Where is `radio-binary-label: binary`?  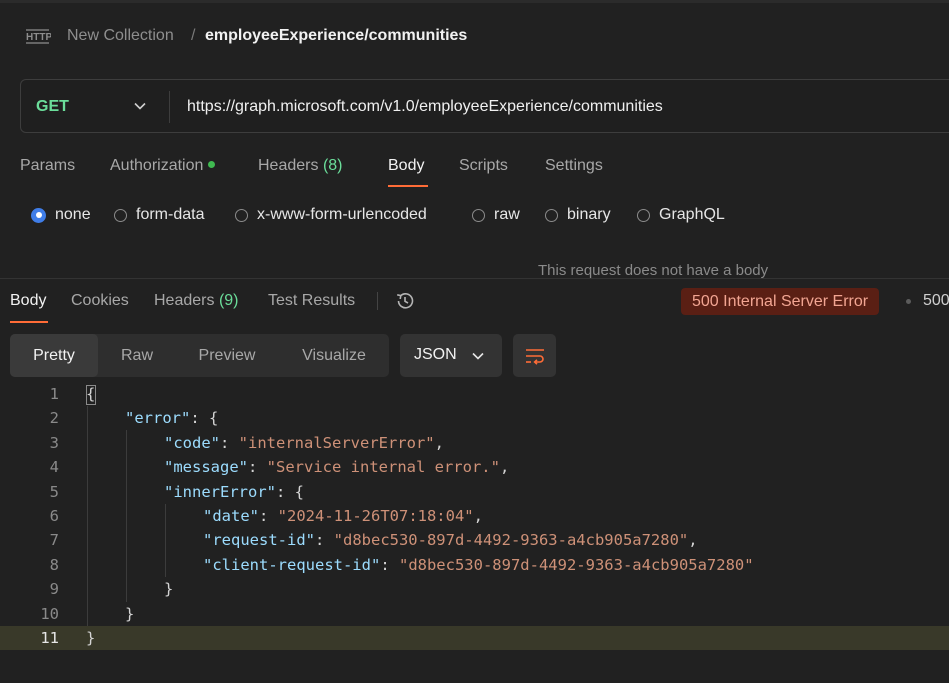 radio-binary-label: binary is located at coordinates (589, 214).